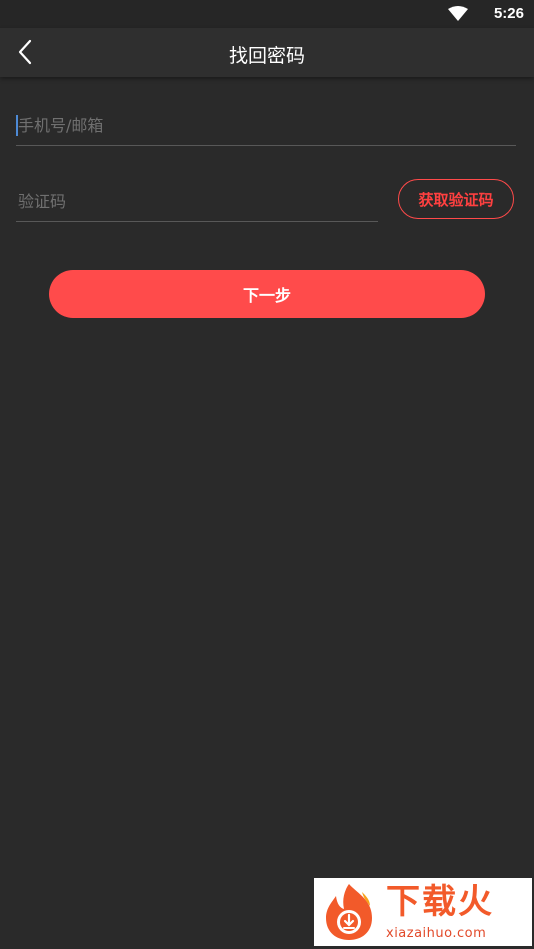  I want to click on status-time: 5:26, so click(508, 13).